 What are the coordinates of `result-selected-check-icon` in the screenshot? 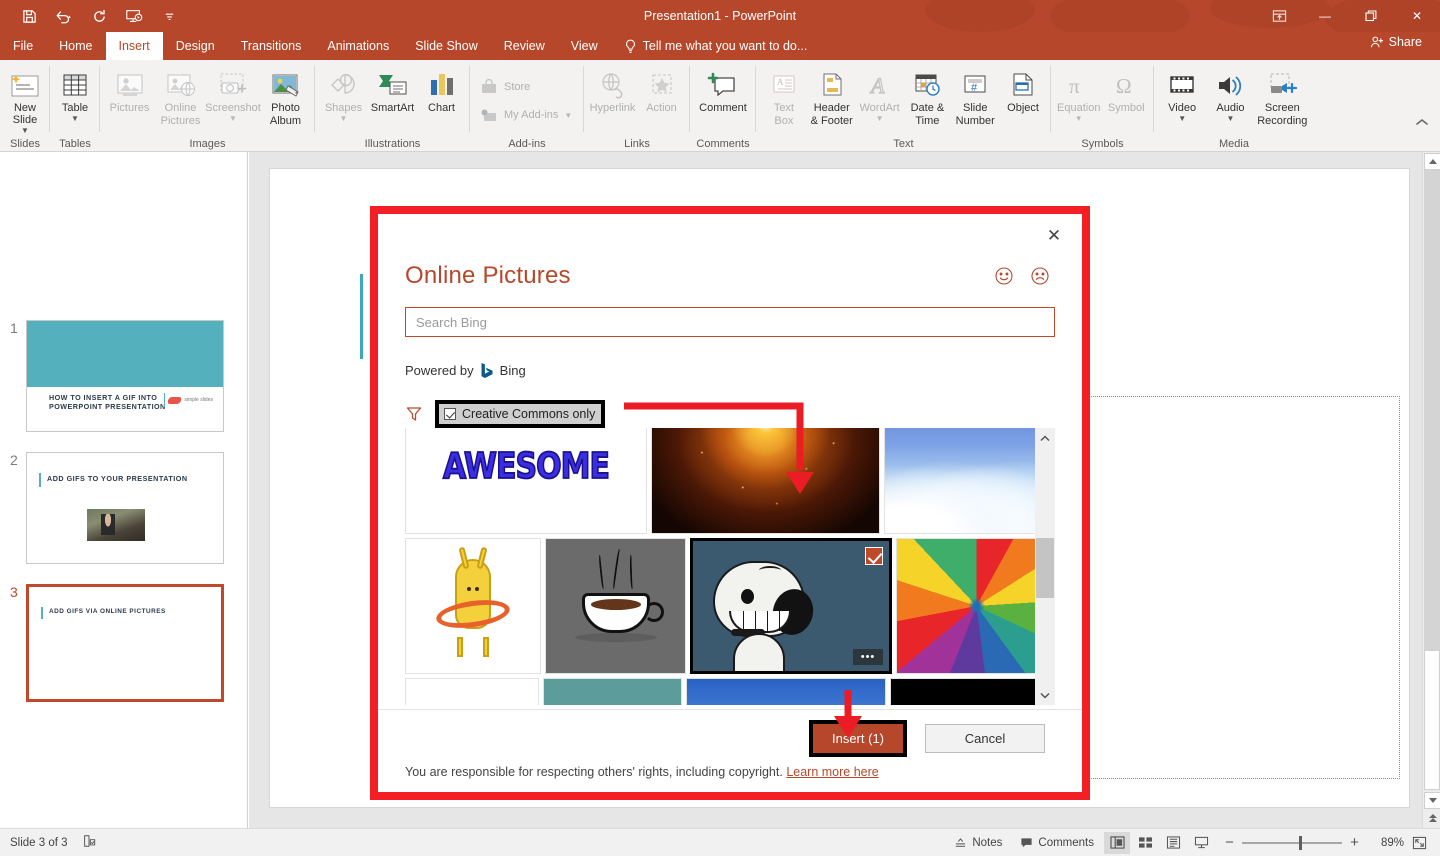 It's located at (874, 556).